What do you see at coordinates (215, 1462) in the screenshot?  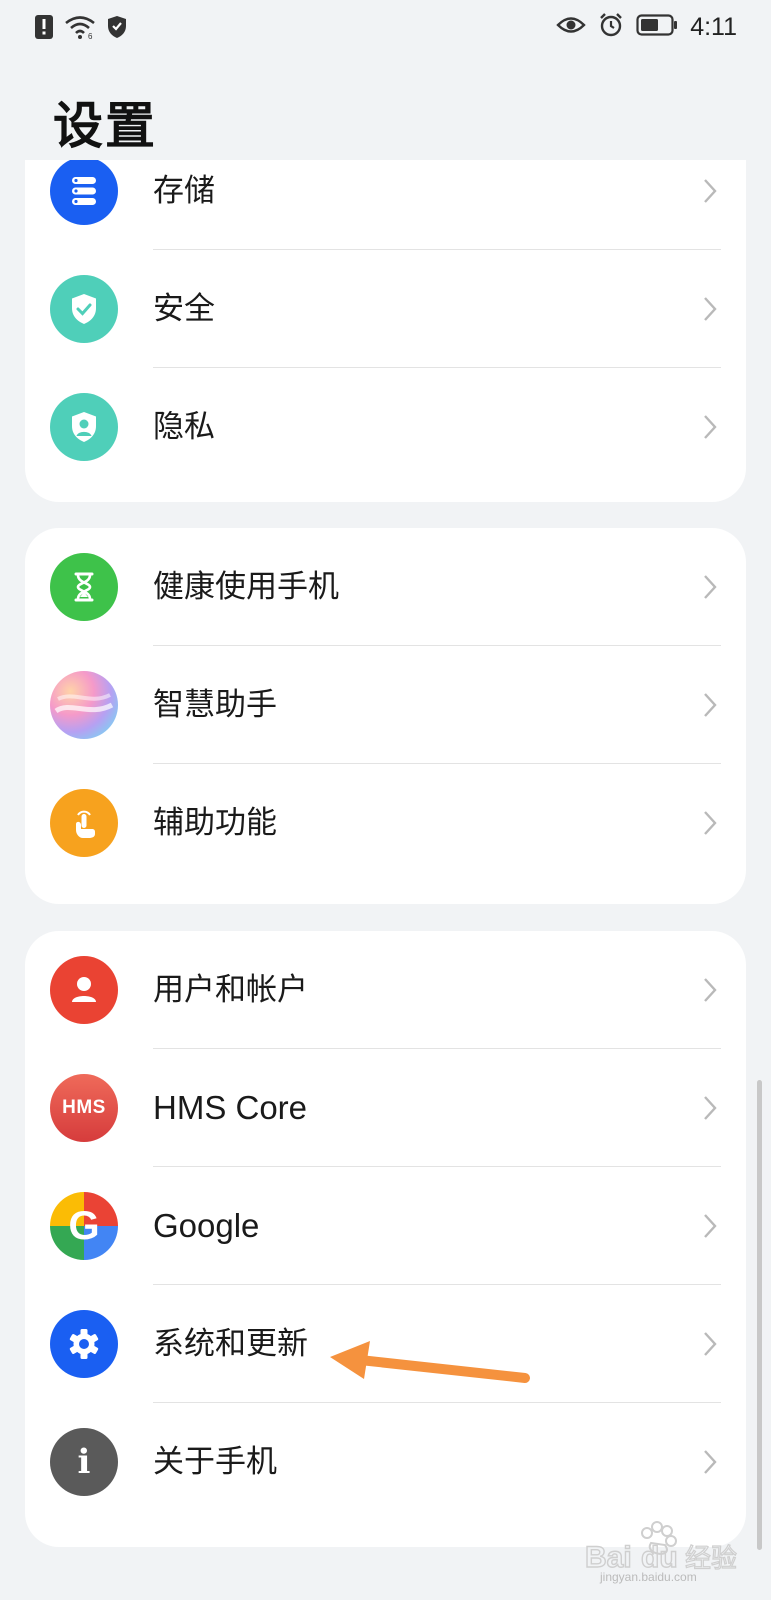 I see `settings-item-label: 关于手机` at bounding box center [215, 1462].